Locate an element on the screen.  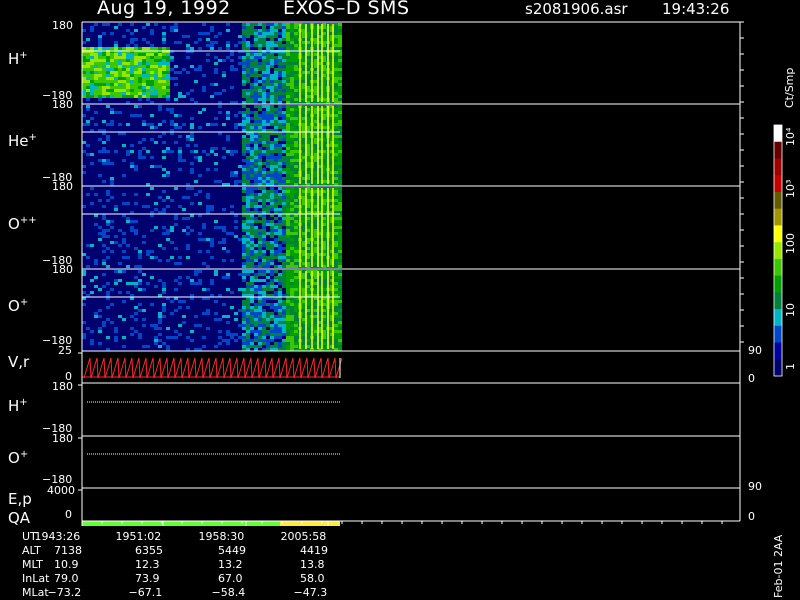
footer-row-name-inlat: InLat is located at coordinates (36, 578).